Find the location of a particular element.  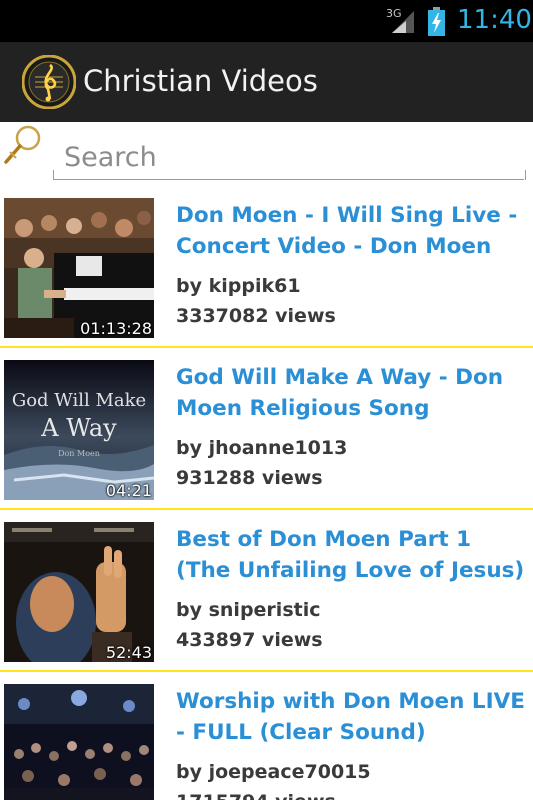

crowd-thumbnail-image is located at coordinates (79, 742).